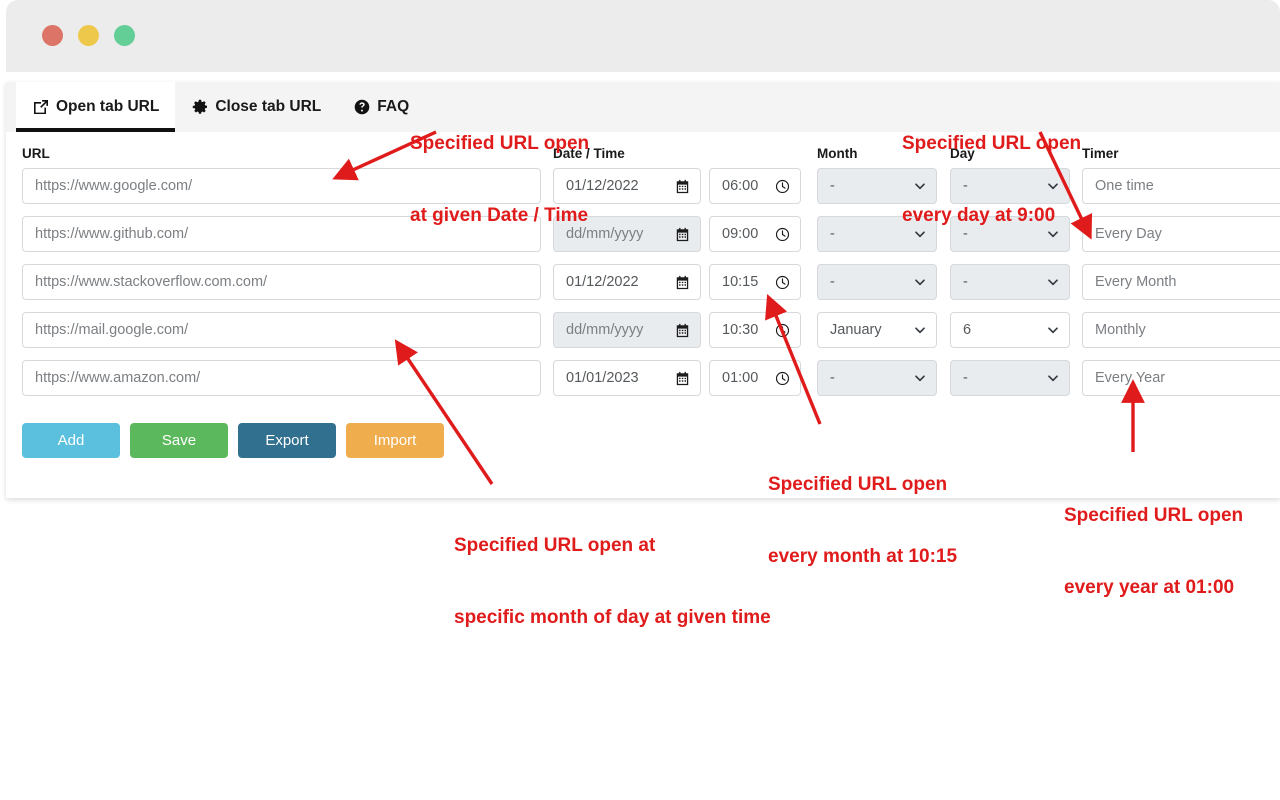  What do you see at coordinates (862, 509) in the screenshot?
I see `annotation-every-month: Specified URL open every month at 10:15` at bounding box center [862, 509].